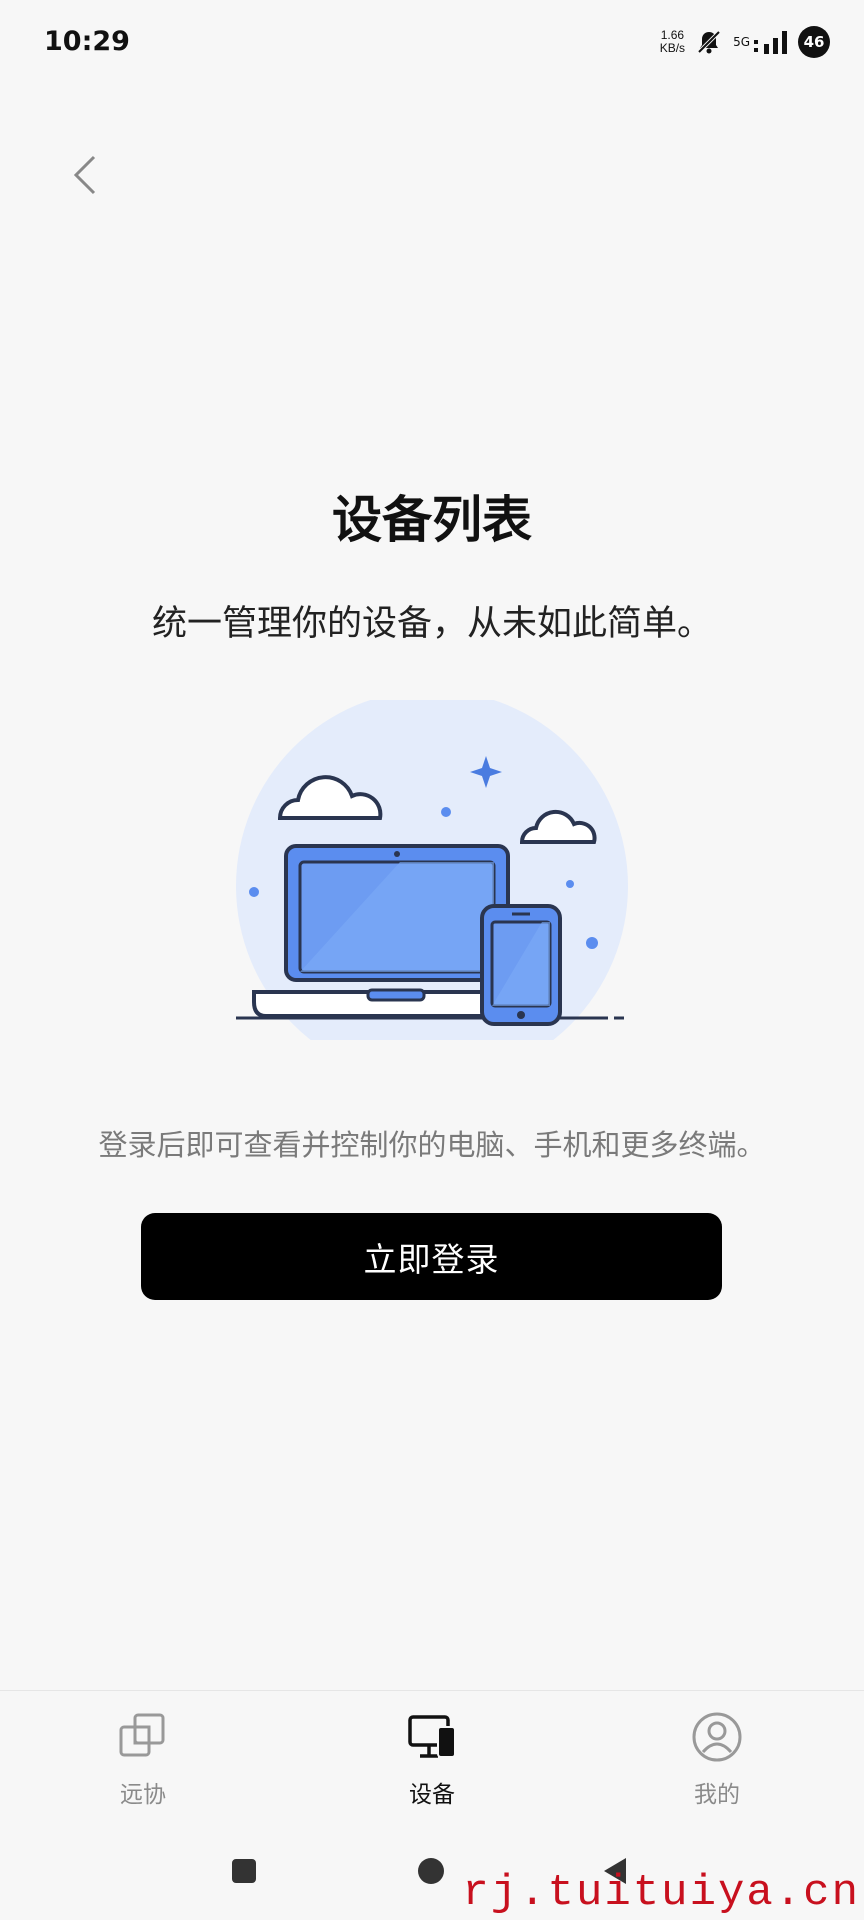 The height and width of the screenshot is (1920, 864). I want to click on tab-devices: 设备, so click(432, 1754).